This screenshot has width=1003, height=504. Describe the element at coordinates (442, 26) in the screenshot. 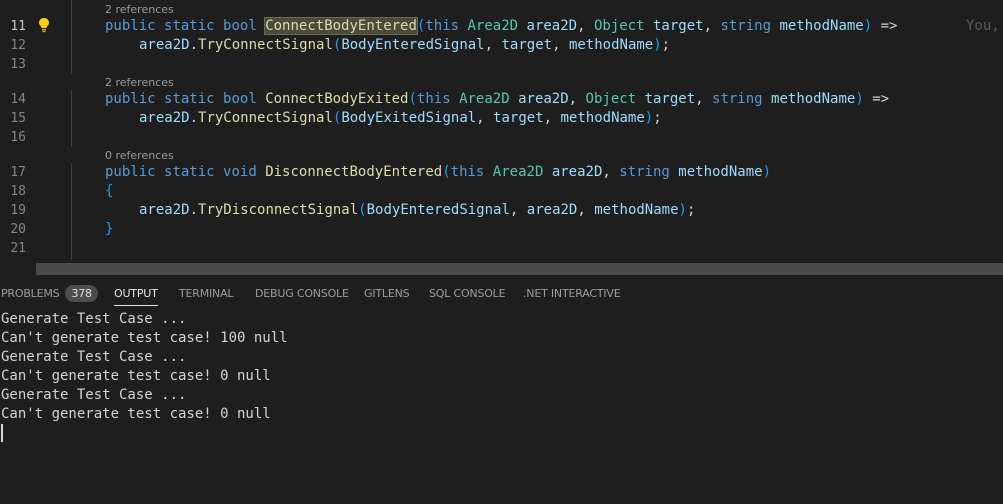

I see `keyword: this` at that location.